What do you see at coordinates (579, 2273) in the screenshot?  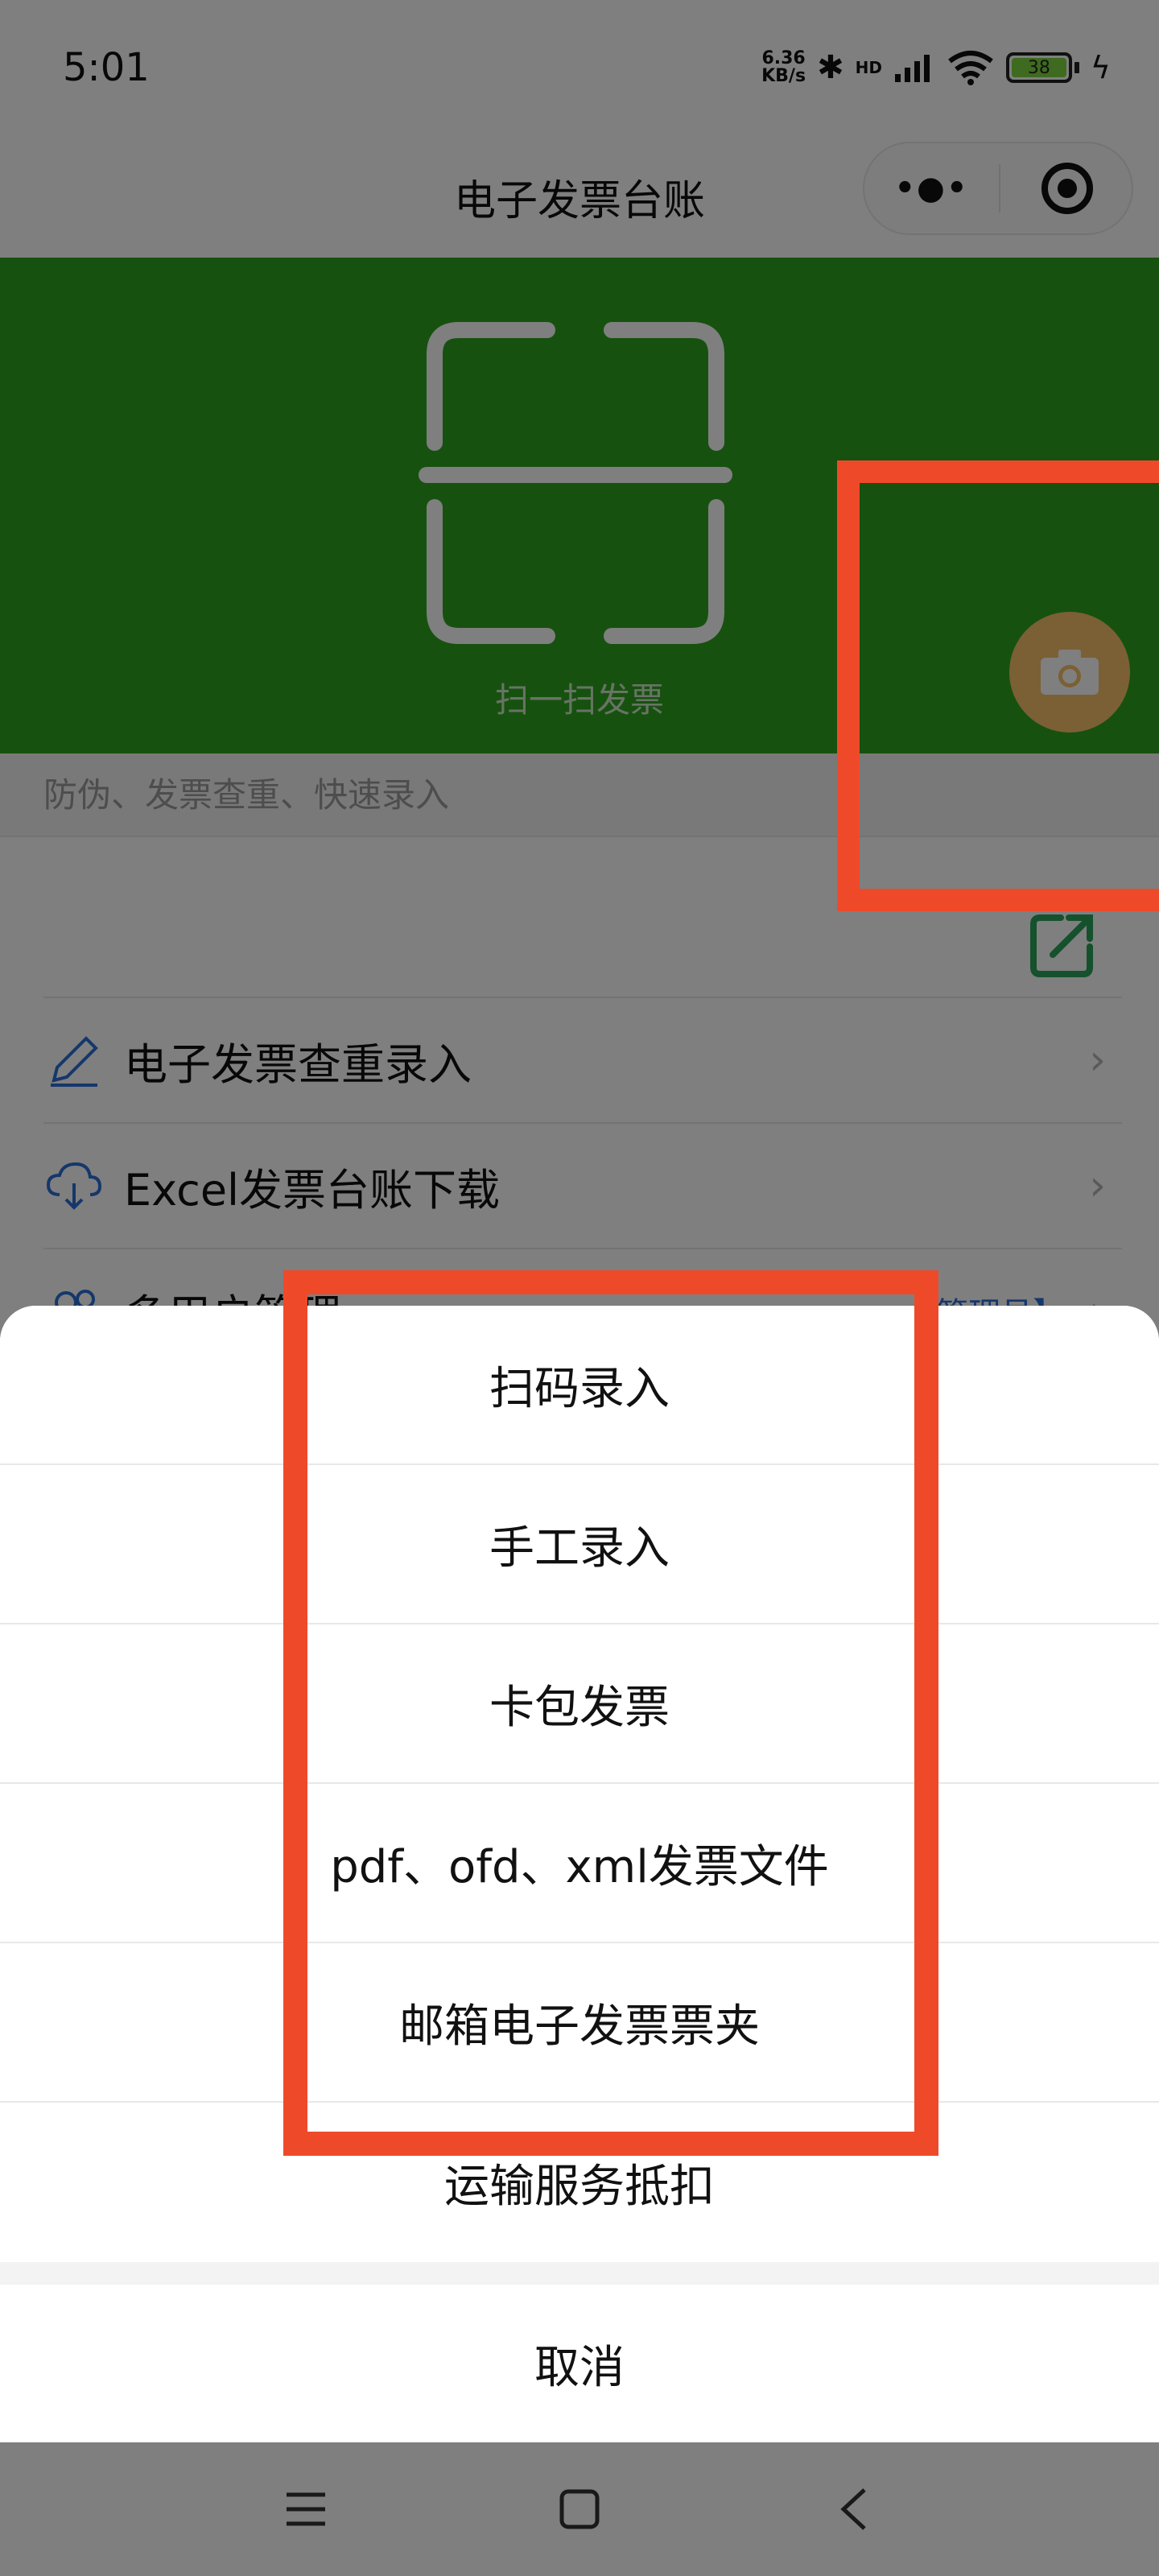 I see `sheet-separator` at bounding box center [579, 2273].